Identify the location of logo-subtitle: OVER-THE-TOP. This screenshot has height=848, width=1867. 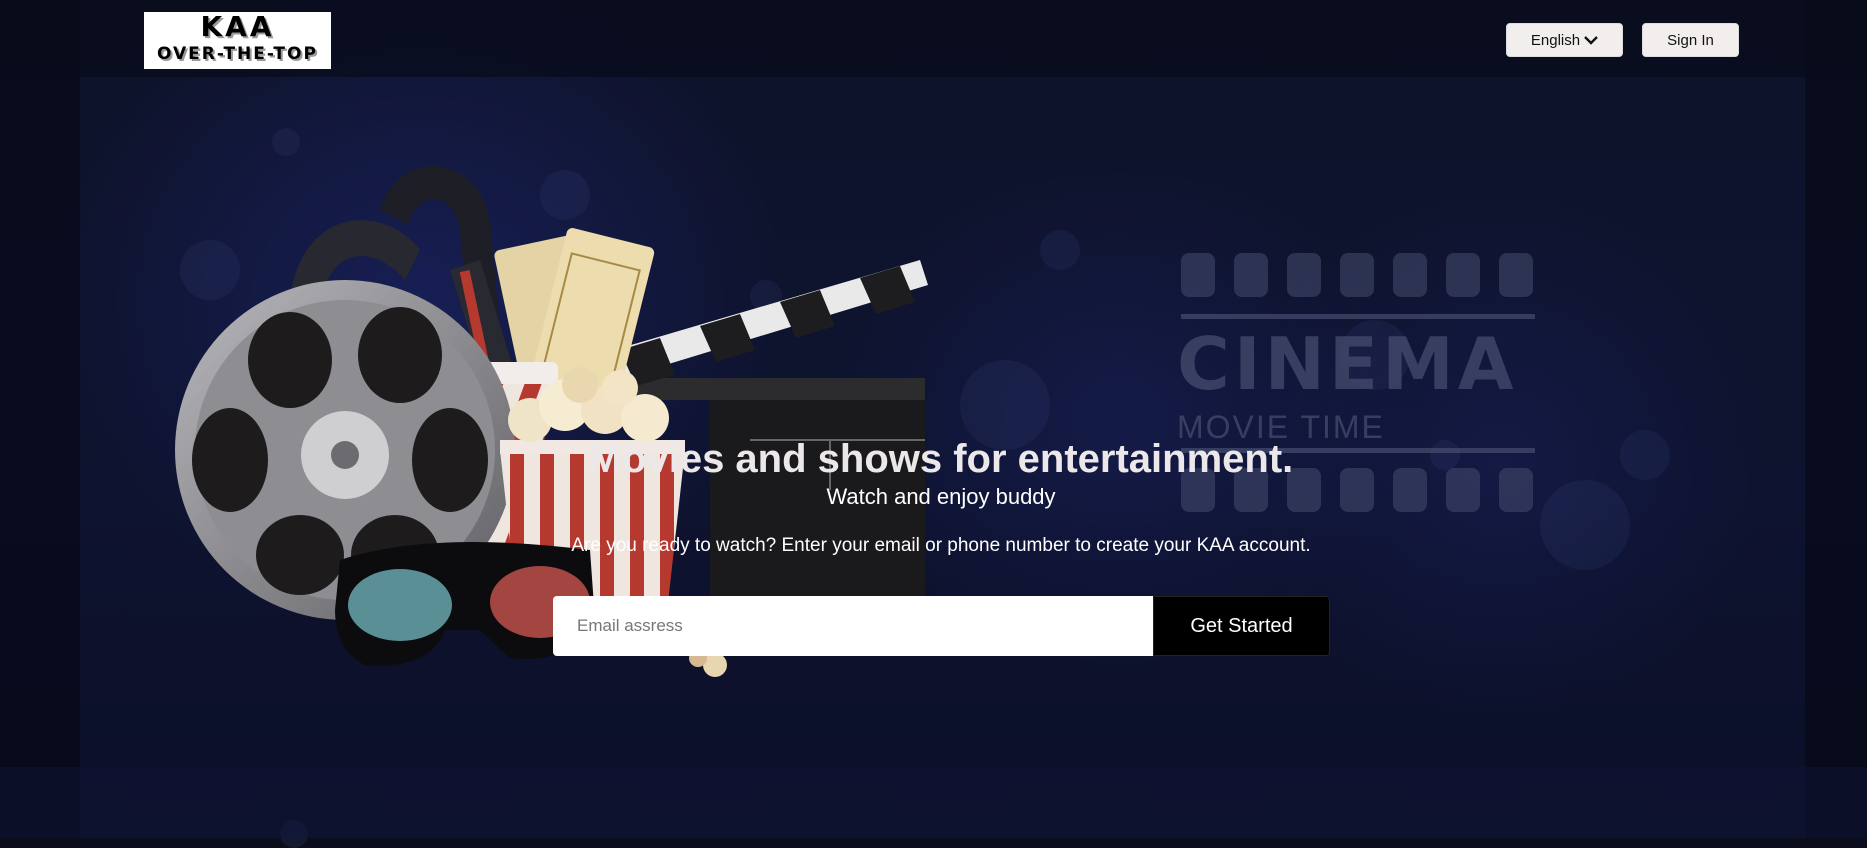
(237, 54).